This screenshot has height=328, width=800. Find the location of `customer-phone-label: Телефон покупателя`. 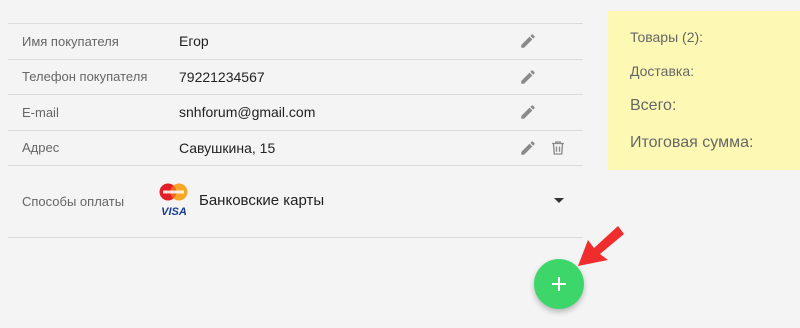

customer-phone-label: Телефон покупателя is located at coordinates (85, 77).